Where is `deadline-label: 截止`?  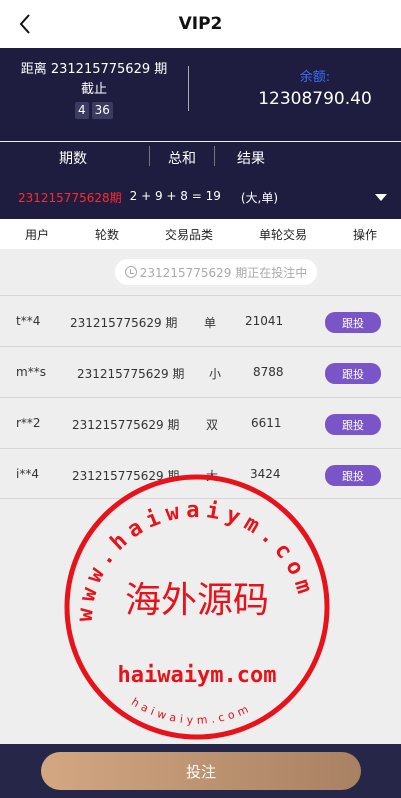 deadline-label: 截止 is located at coordinates (93, 89).